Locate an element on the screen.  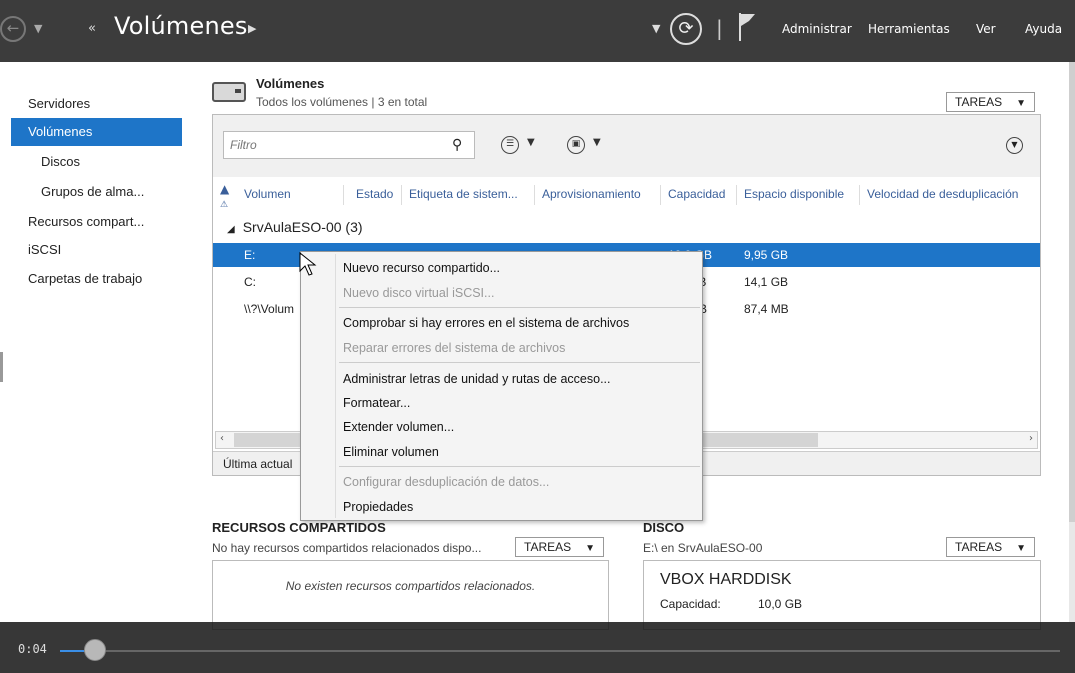
filter-input: Filtro is located at coordinates (349, 145).